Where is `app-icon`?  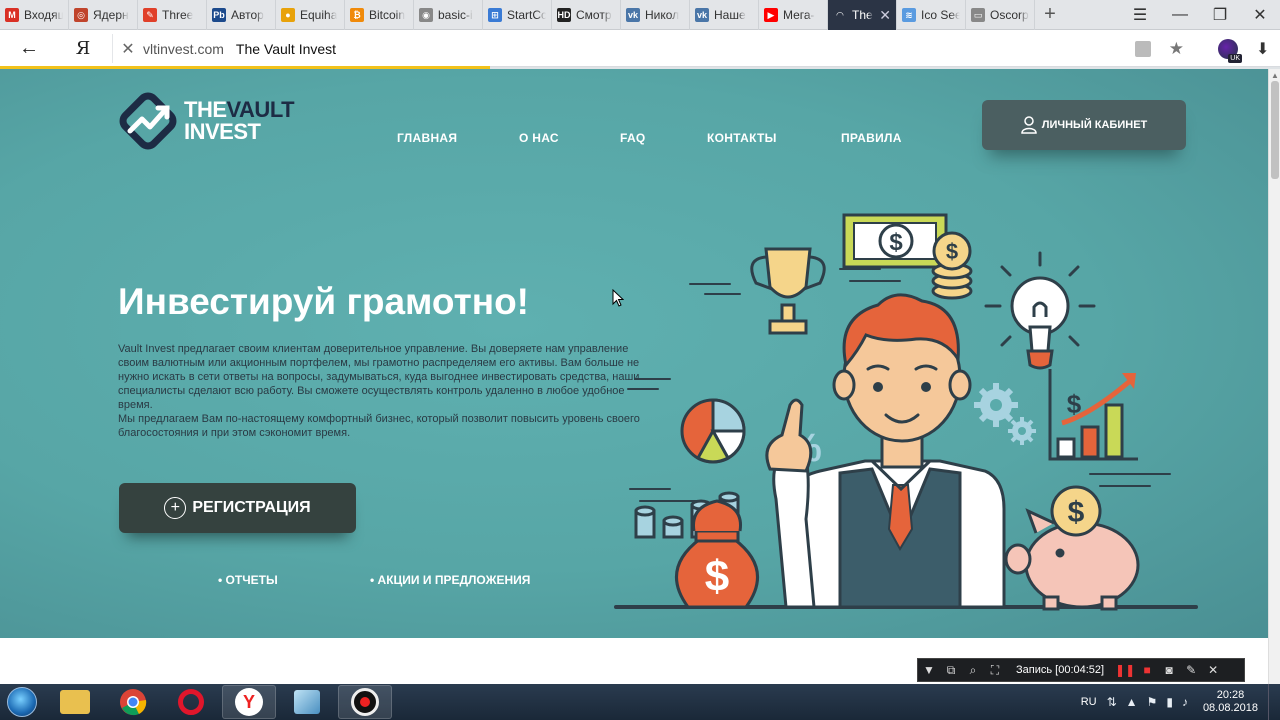
app-icon is located at coordinates (307, 702).